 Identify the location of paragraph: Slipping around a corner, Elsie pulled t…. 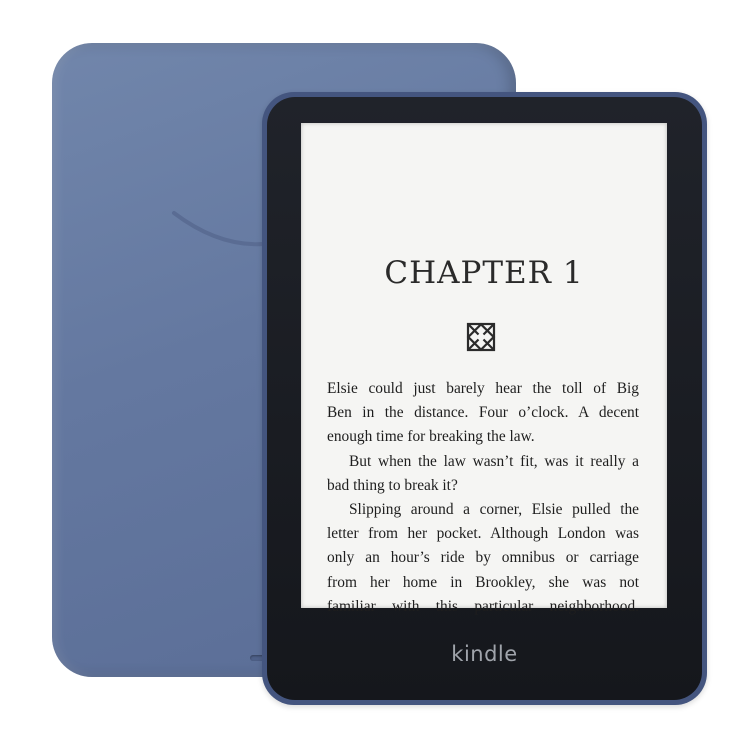
(483, 558).